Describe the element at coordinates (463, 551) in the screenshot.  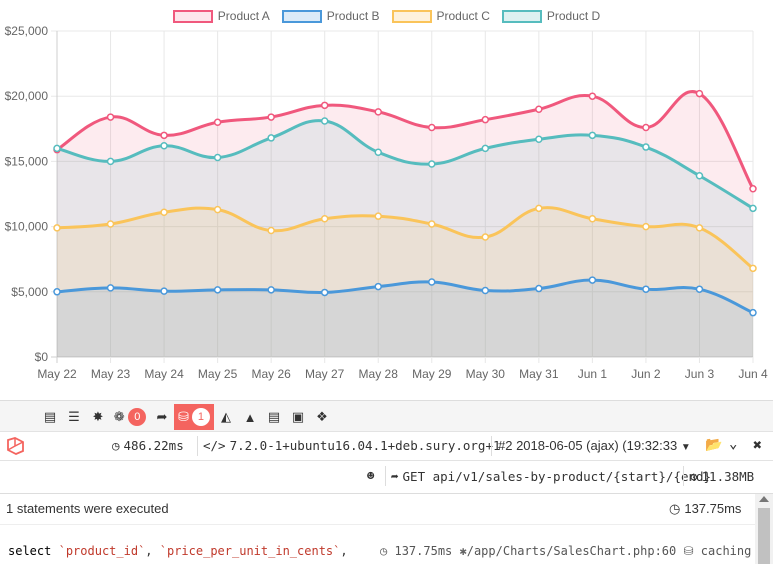
I see `thumbtack-icon: ✱` at that location.